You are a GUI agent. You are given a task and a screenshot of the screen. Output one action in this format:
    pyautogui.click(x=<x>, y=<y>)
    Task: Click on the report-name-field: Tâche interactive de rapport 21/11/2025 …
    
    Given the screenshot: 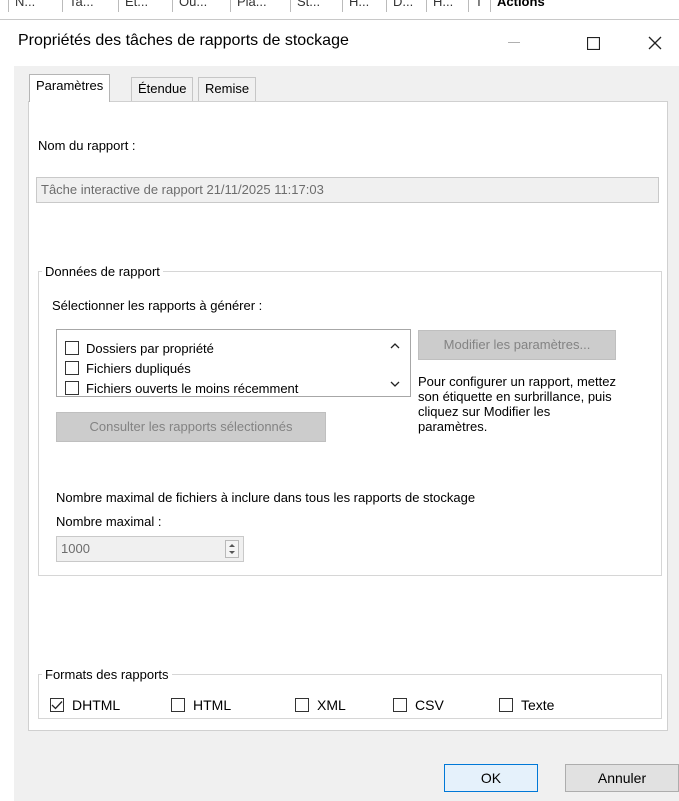 What is the action you would take?
    pyautogui.click(x=347, y=190)
    